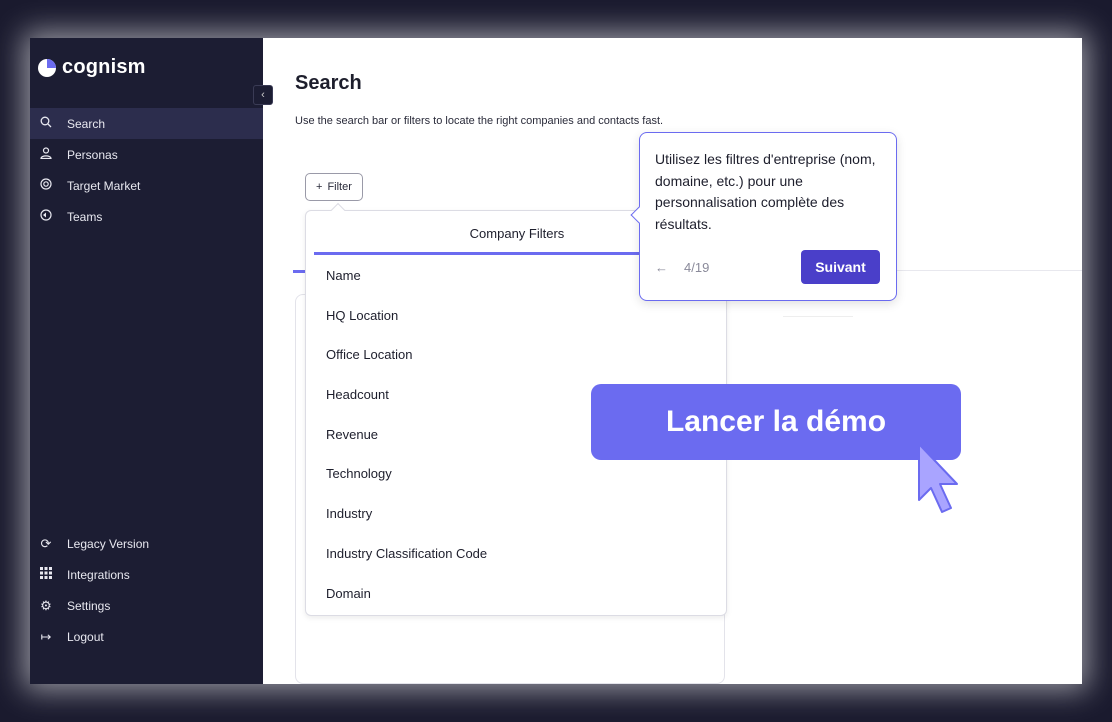 The width and height of the screenshot is (1112, 722). What do you see at coordinates (818, 316) in the screenshot?
I see `divider` at bounding box center [818, 316].